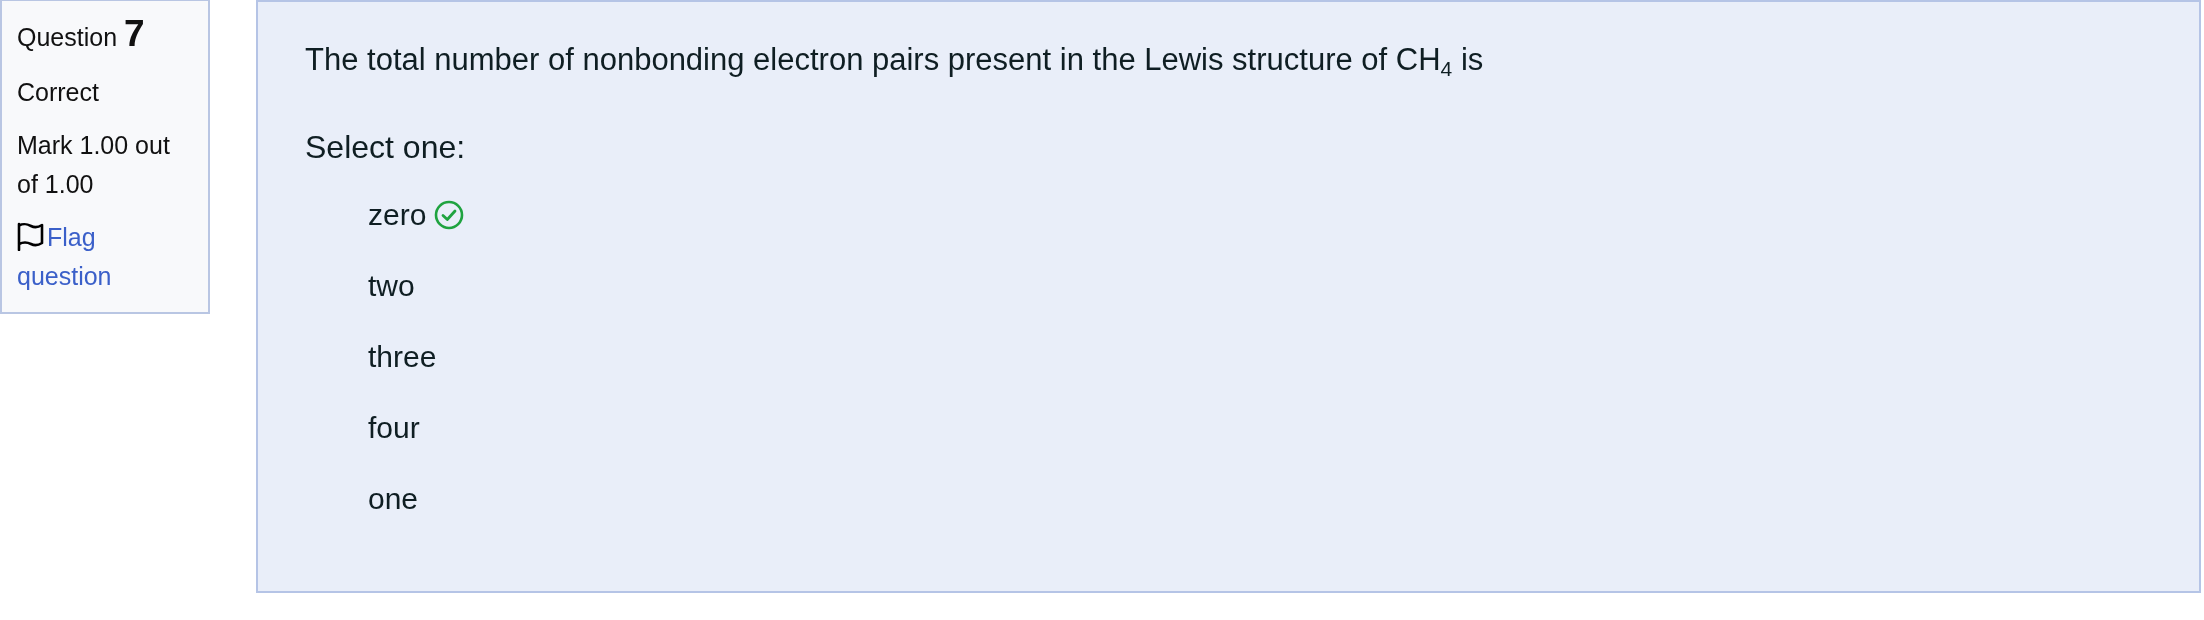 This screenshot has width=2204, height=620. Describe the element at coordinates (134, 33) in the screenshot. I see `question-number: 7` at that location.